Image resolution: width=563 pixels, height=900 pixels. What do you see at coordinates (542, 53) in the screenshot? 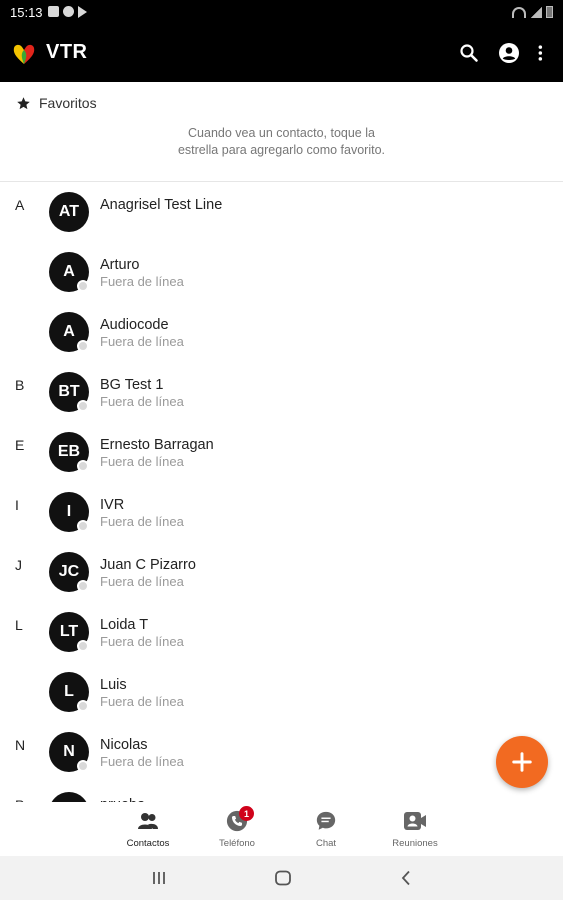
I see `more-vert-icon` at bounding box center [542, 53].